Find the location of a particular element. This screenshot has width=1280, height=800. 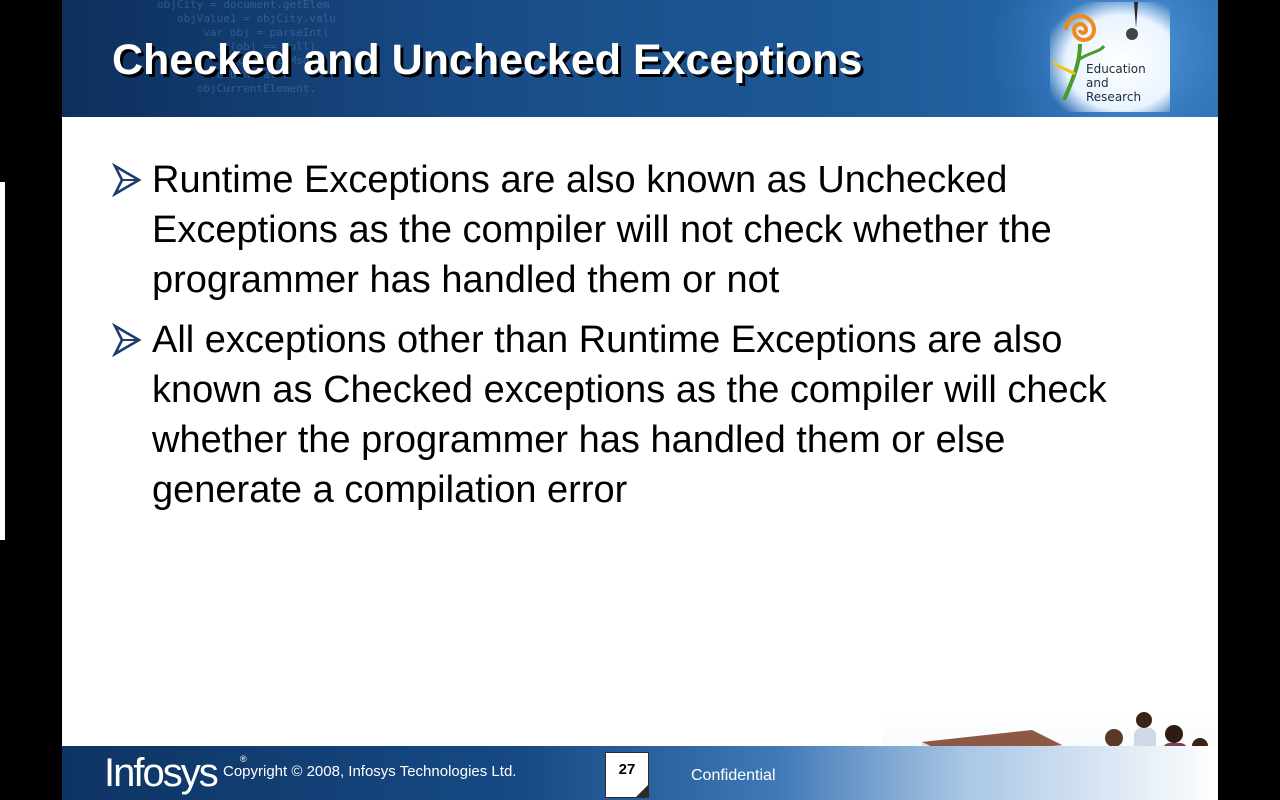

education-research-logo: Education and Research is located at coordinates (1110, 57).